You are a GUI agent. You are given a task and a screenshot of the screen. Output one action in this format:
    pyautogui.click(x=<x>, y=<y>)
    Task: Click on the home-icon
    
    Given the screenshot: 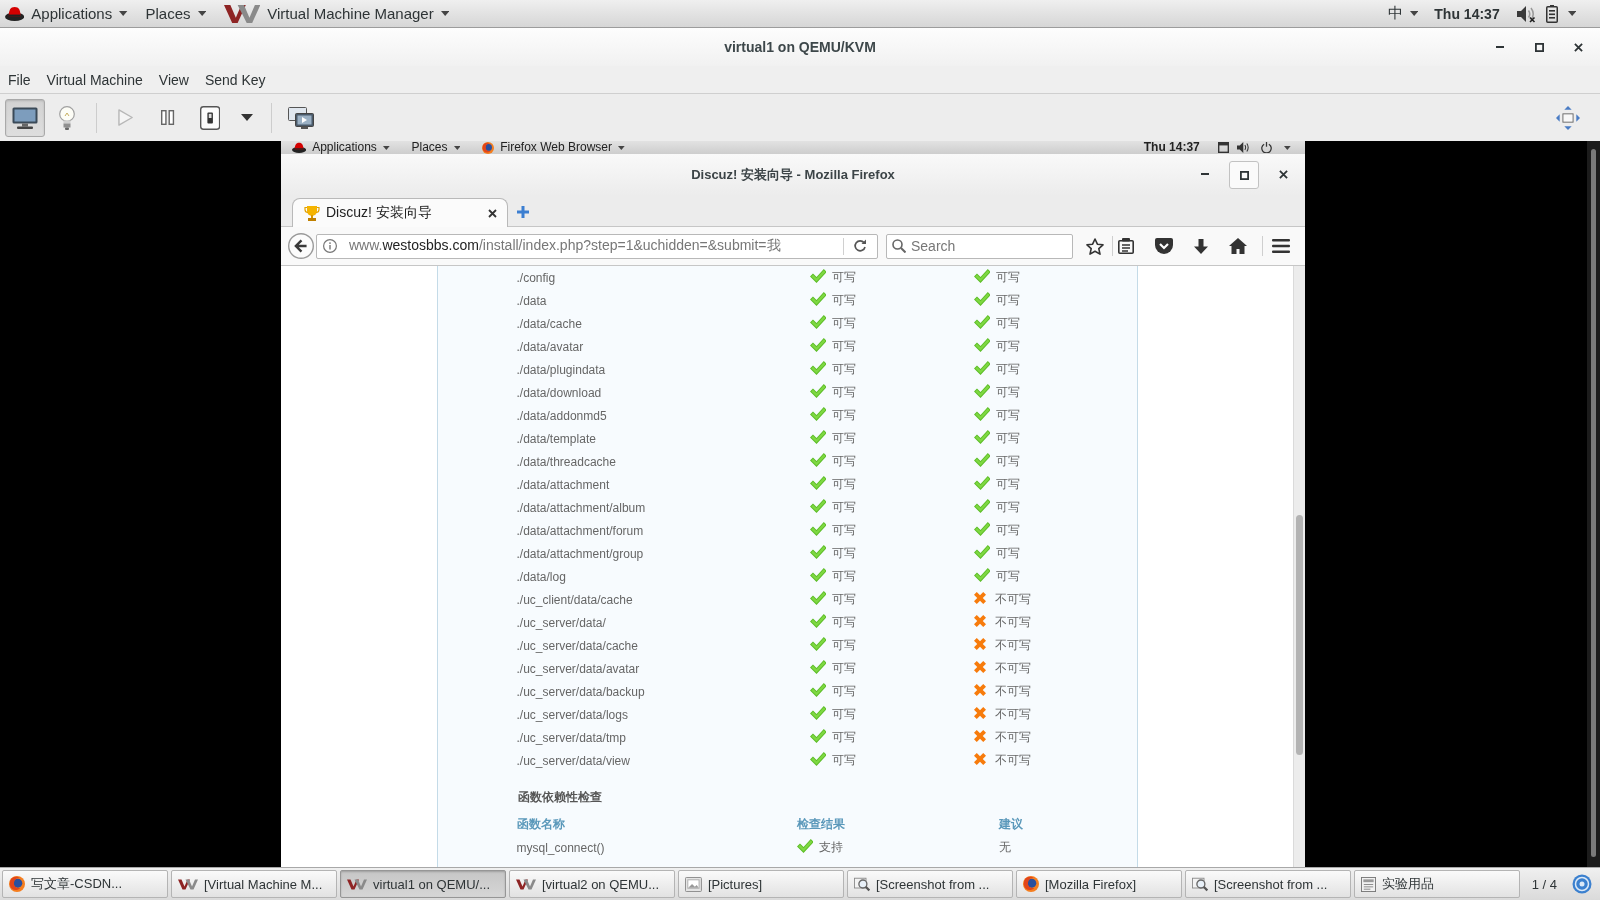 What is the action you would take?
    pyautogui.click(x=1238, y=246)
    